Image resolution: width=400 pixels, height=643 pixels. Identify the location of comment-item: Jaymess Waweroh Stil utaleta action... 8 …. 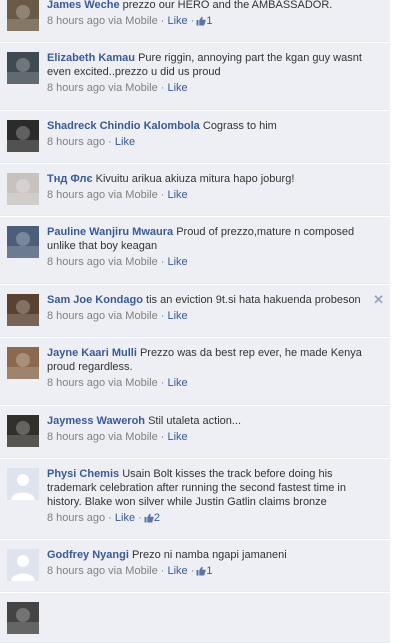
(195, 431).